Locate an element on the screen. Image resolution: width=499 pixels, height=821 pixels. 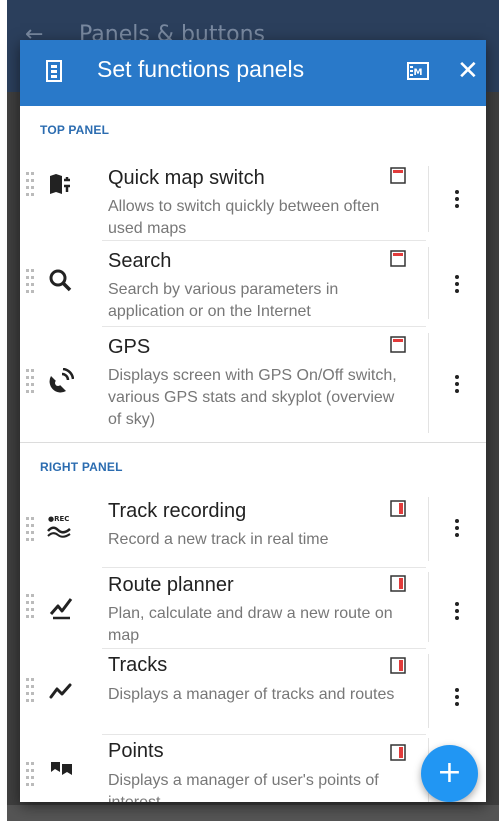
item-title: Route planner is located at coordinates (171, 585).